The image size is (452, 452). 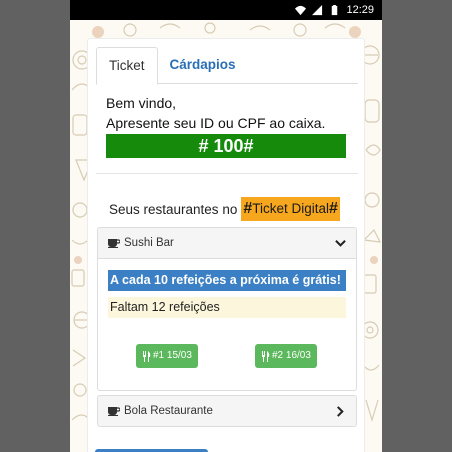 What do you see at coordinates (340, 411) in the screenshot?
I see `chevron-right-icon` at bounding box center [340, 411].